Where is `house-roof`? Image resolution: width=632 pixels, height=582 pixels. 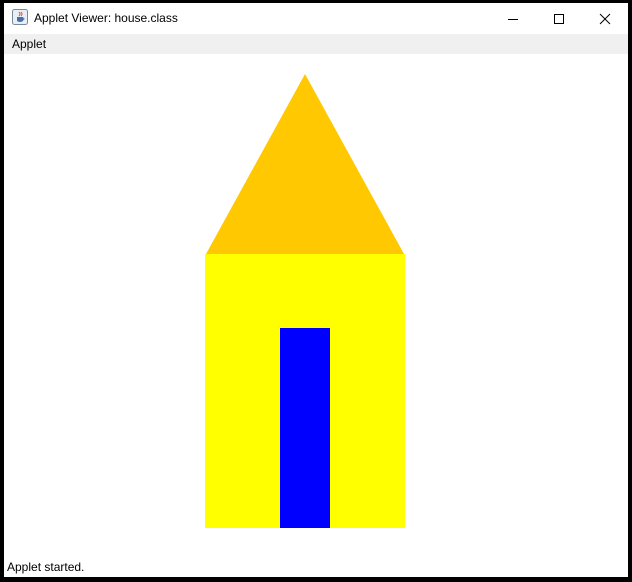
house-roof is located at coordinates (305, 164).